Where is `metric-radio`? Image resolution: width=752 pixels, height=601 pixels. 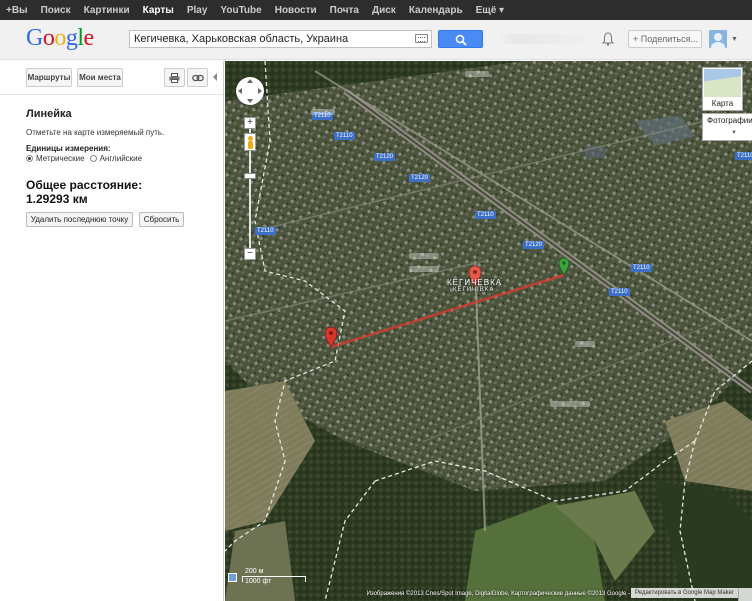 metric-radio is located at coordinates (29, 158).